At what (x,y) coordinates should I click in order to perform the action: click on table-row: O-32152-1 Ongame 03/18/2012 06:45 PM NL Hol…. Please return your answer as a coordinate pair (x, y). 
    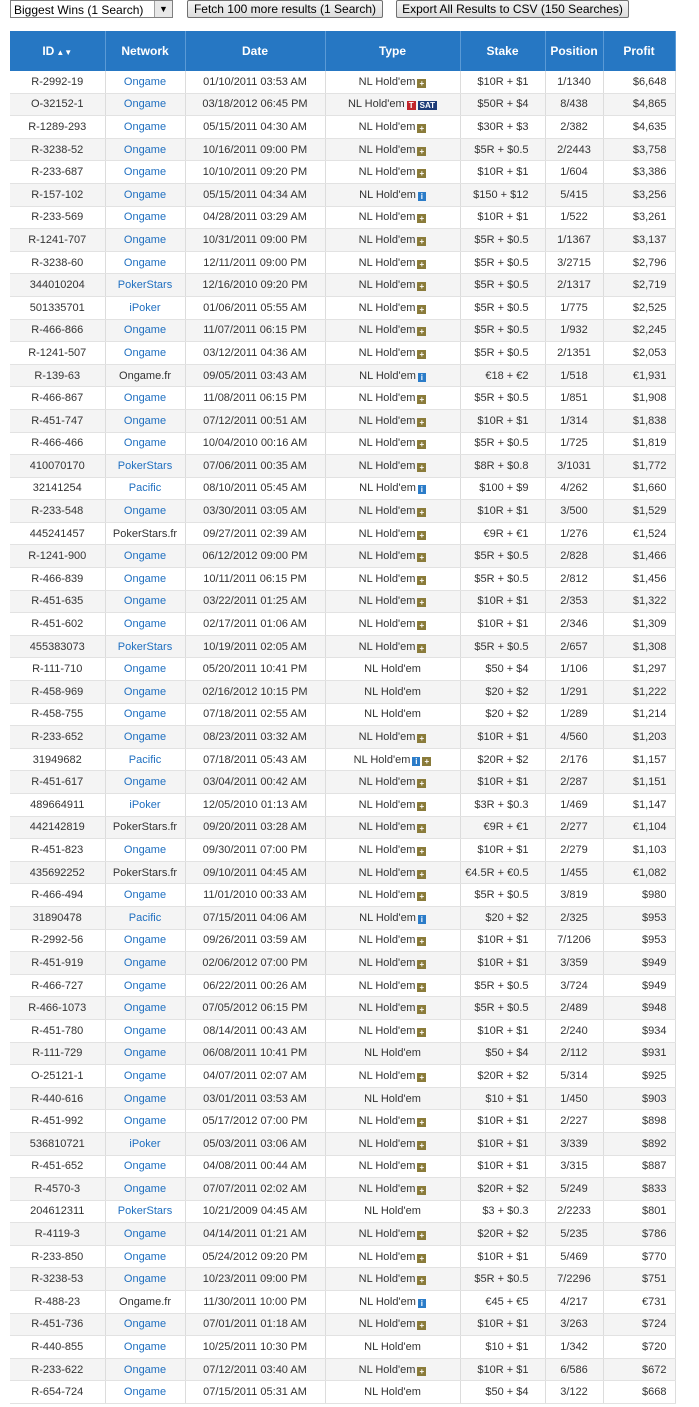
    Looking at the image, I should click on (343, 105).